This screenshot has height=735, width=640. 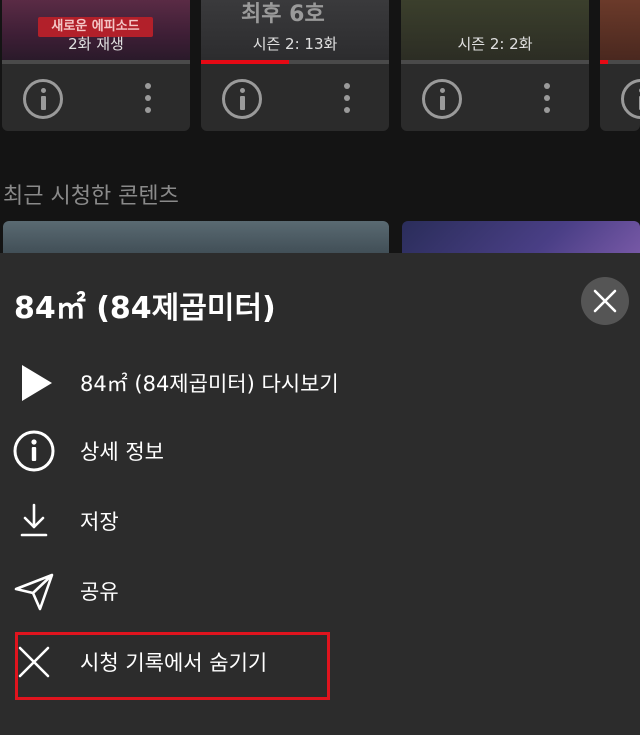 What do you see at coordinates (320, 660) in the screenshot?
I see `hide-from-history-item: 시청 기록에서 숨기기` at bounding box center [320, 660].